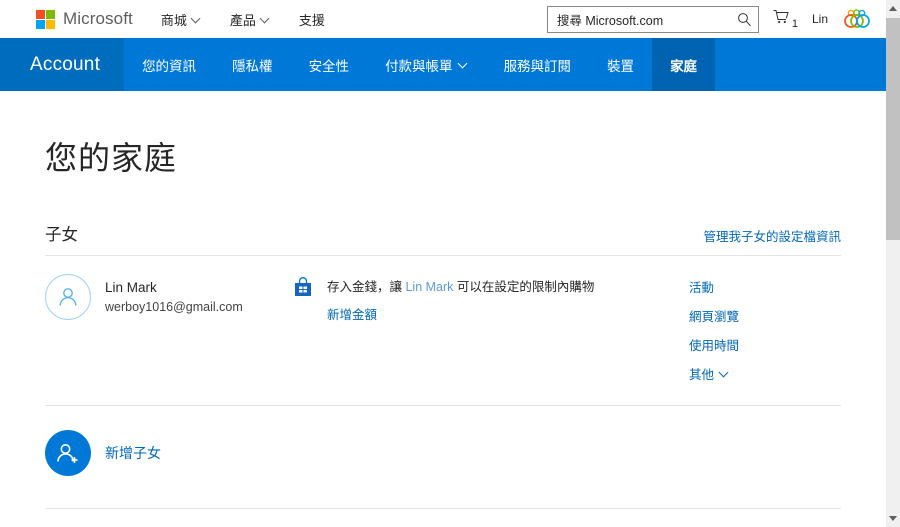 The image size is (900, 527). Describe the element at coordinates (524, 287) in the screenshot. I see `desc-part-after: 可以在設定的限制內購物` at that location.